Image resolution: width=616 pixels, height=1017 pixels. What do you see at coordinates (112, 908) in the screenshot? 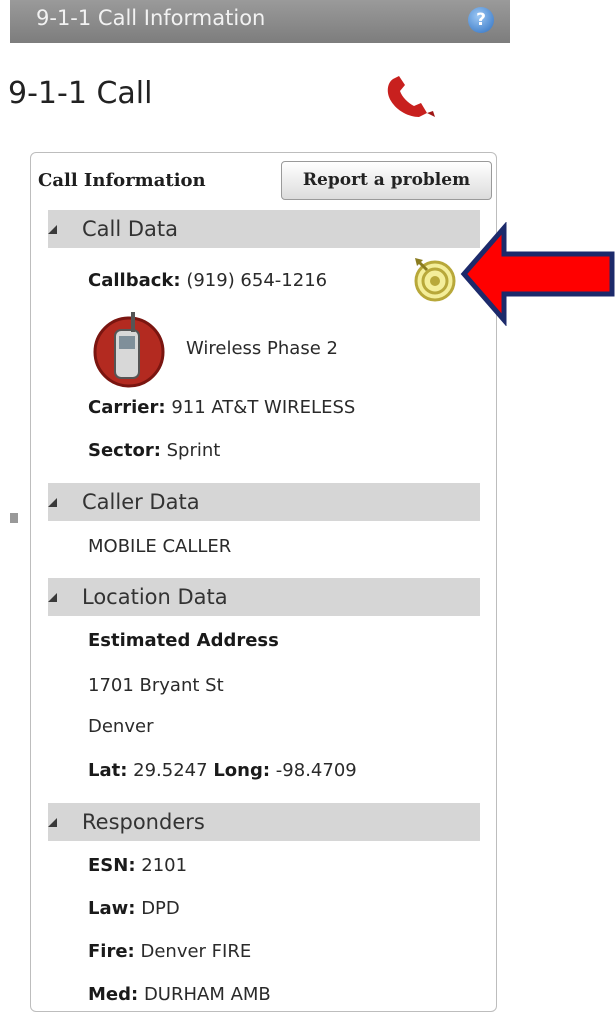
I see `law-label: Law:` at bounding box center [112, 908].